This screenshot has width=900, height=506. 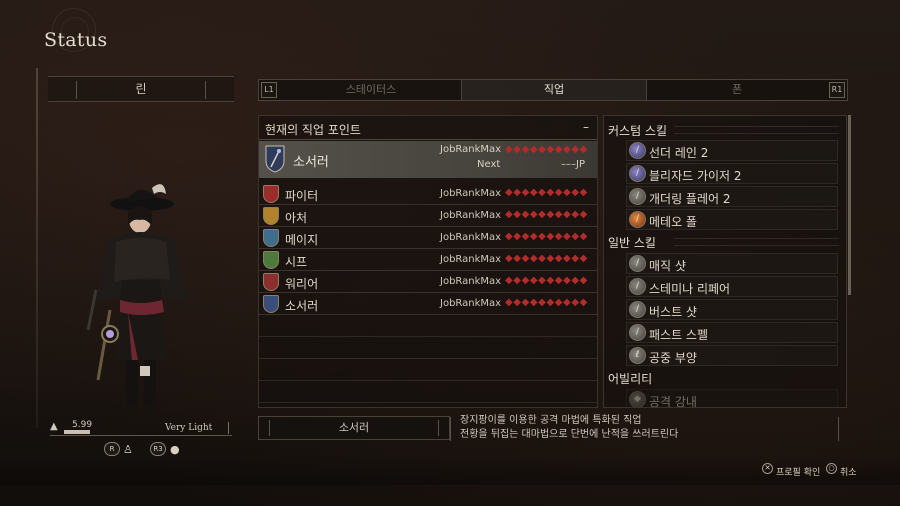 I want to click on job-points-label: 현재의 직업 포인트, so click(x=313, y=130).